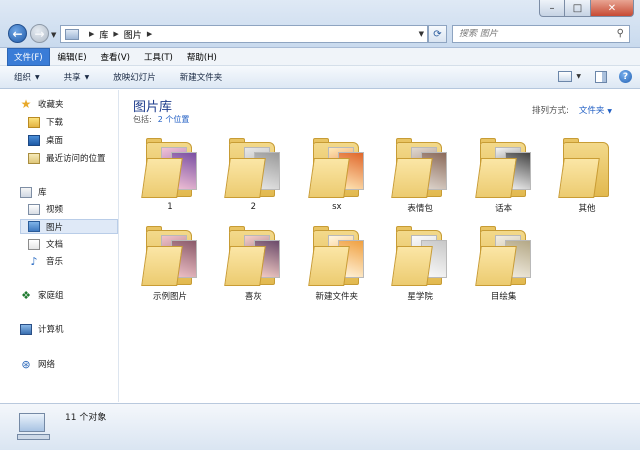 The height and width of the screenshot is (450, 640). Describe the element at coordinates (504, 209) in the screenshot. I see `folder-label: 话本` at that location.